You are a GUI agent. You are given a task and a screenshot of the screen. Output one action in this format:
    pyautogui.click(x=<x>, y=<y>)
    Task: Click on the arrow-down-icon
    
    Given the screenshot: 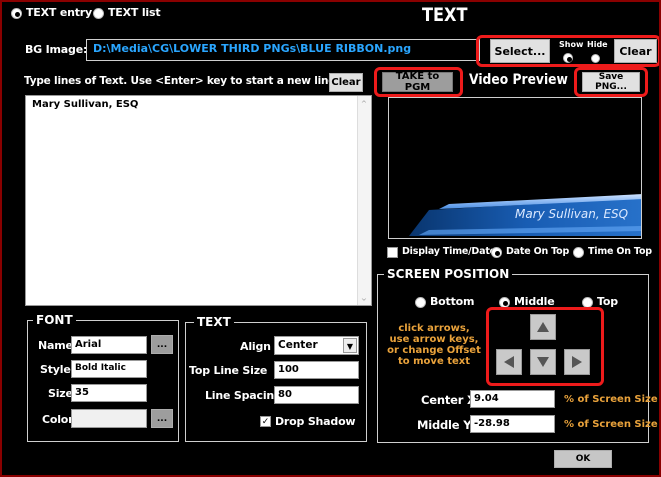 What is the action you would take?
    pyautogui.click(x=543, y=362)
    